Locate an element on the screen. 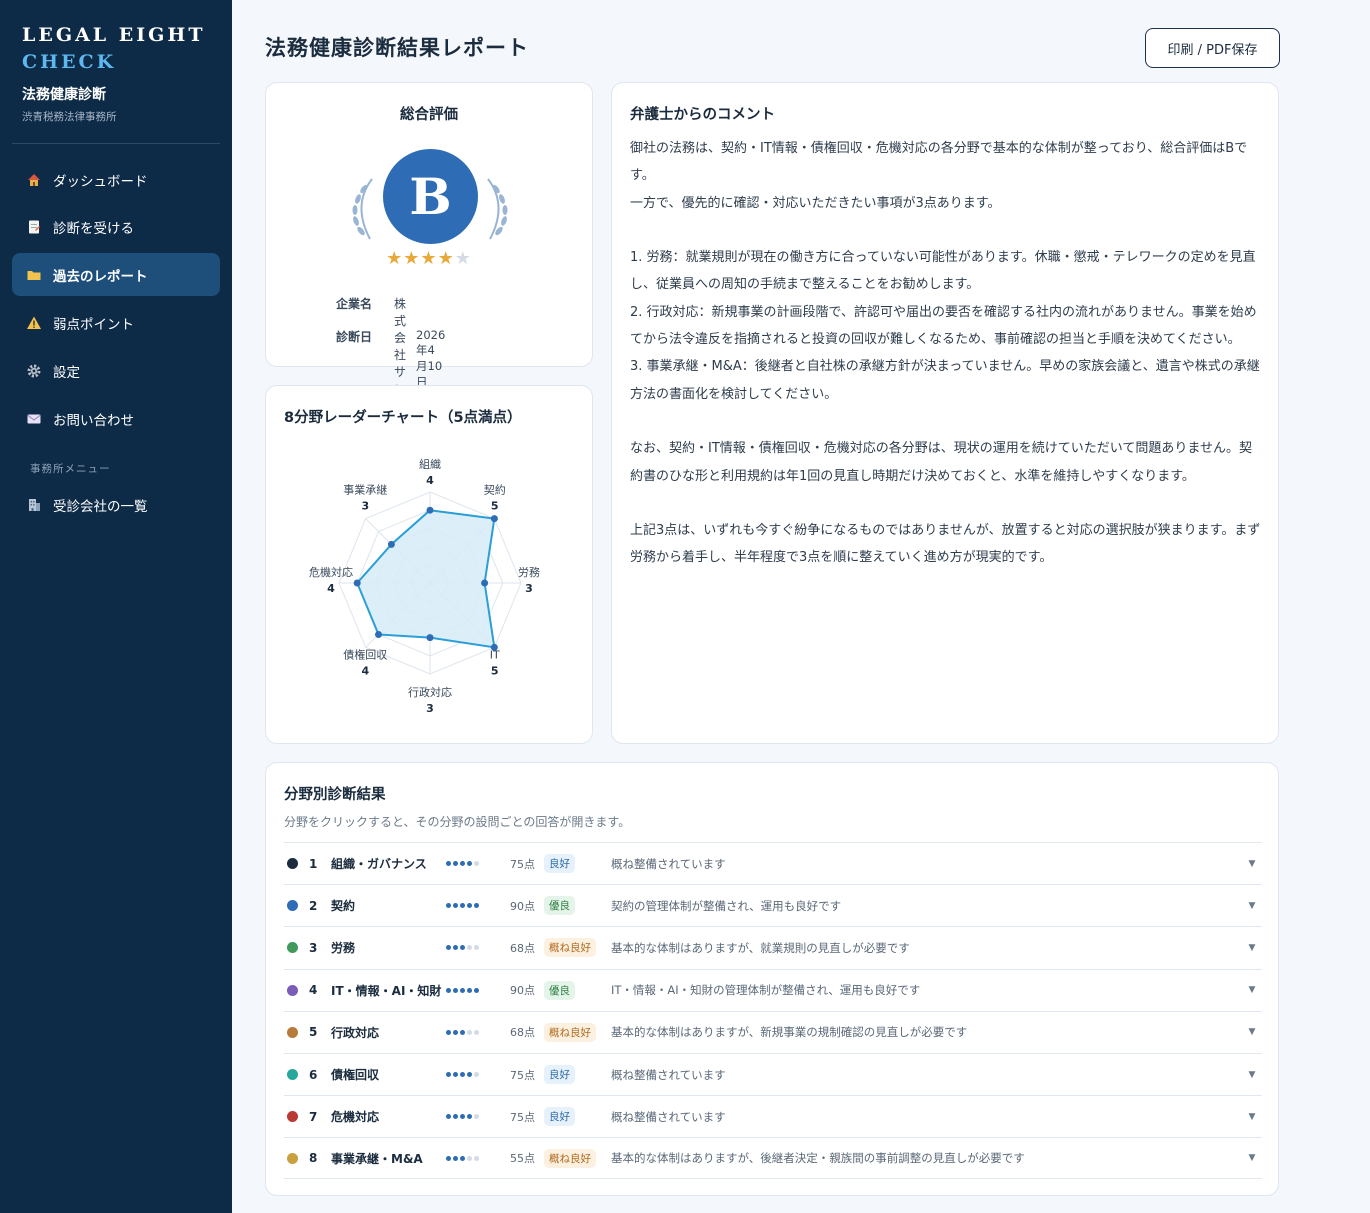 The width and height of the screenshot is (1370, 1213). radar-axis-value: 5 is located at coordinates (495, 671).